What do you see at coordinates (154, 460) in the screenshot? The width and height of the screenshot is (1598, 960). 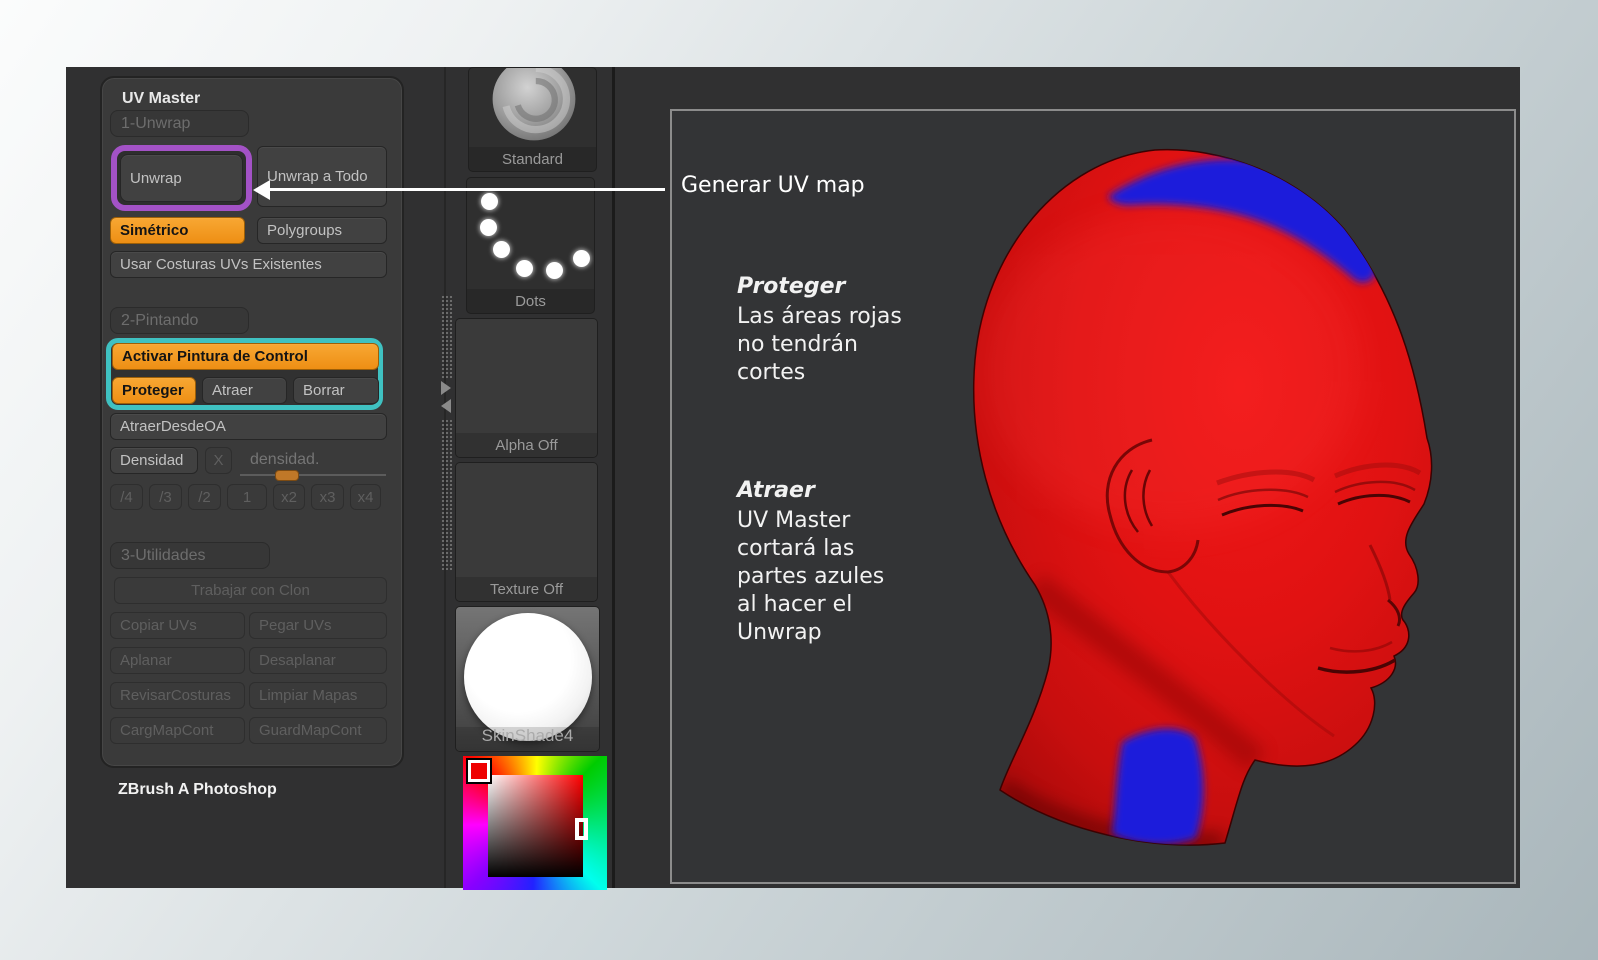 I see `density-button: Densidad` at bounding box center [154, 460].